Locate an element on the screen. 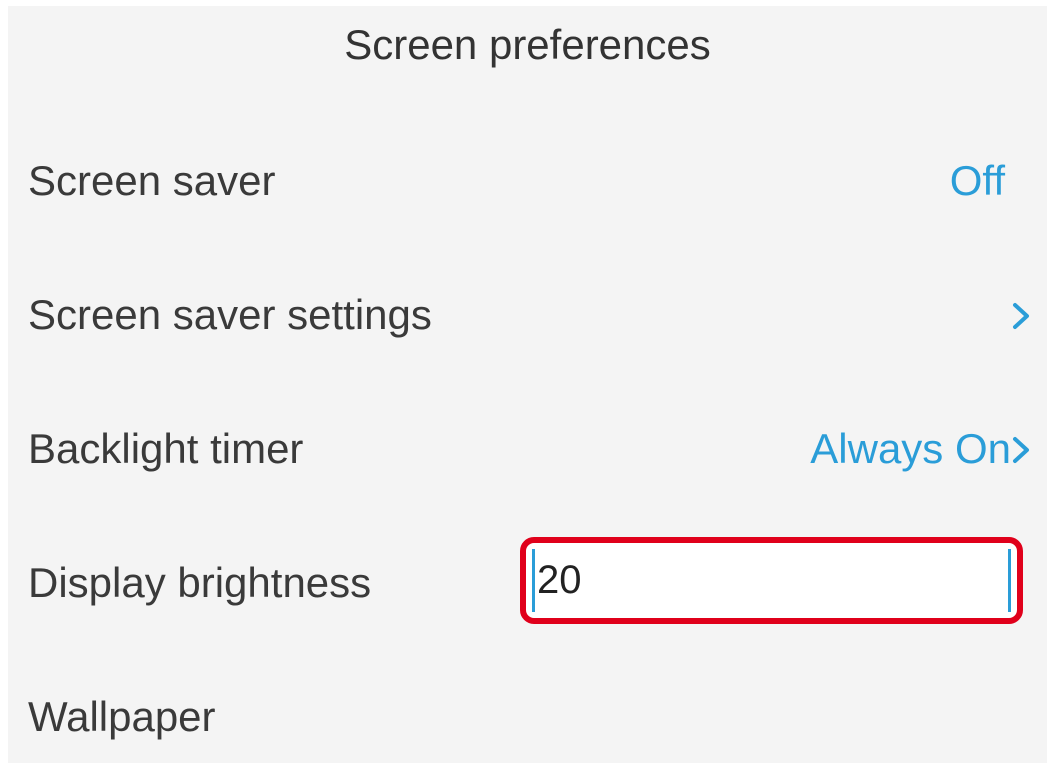 The image size is (1053, 769). setting-value-backlight-timer: Always On is located at coordinates (910, 449).